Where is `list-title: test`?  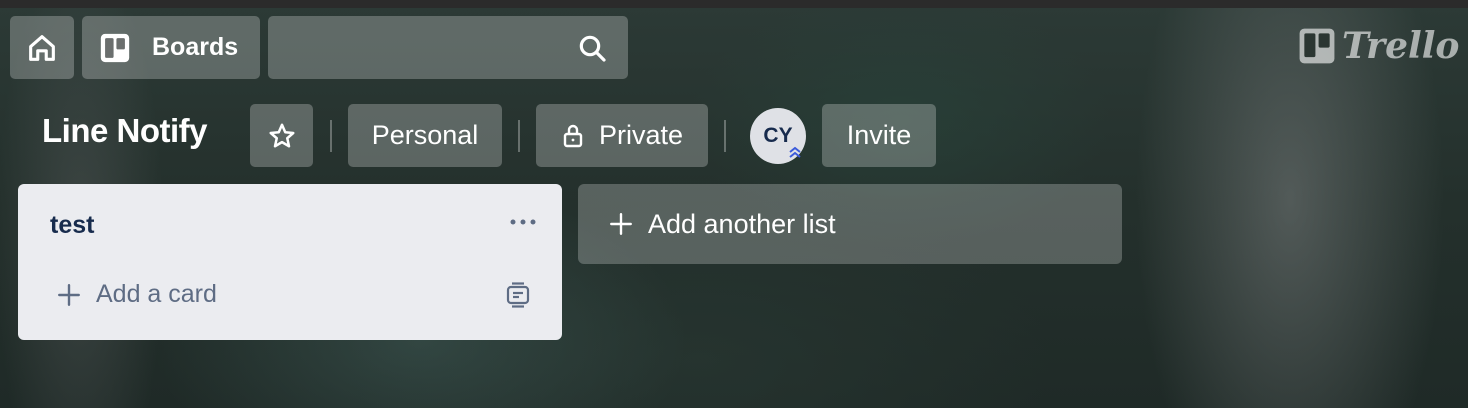 list-title: test is located at coordinates (72, 225).